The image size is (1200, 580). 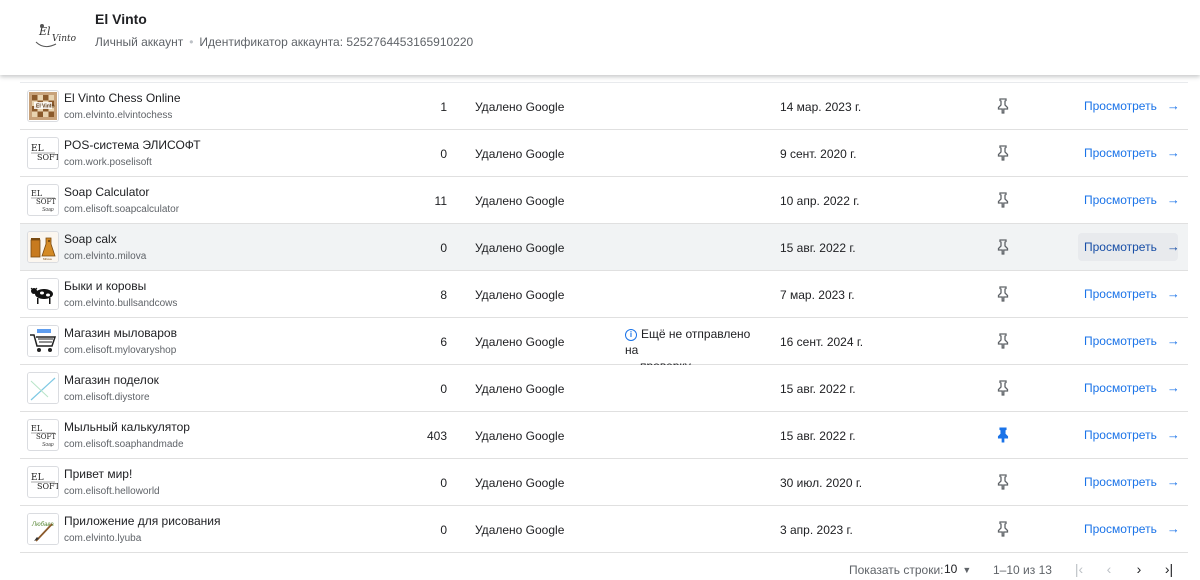 What do you see at coordinates (818, 154) in the screenshot?
I see `last-updated-date: 9 сент. 2020 г.` at bounding box center [818, 154].